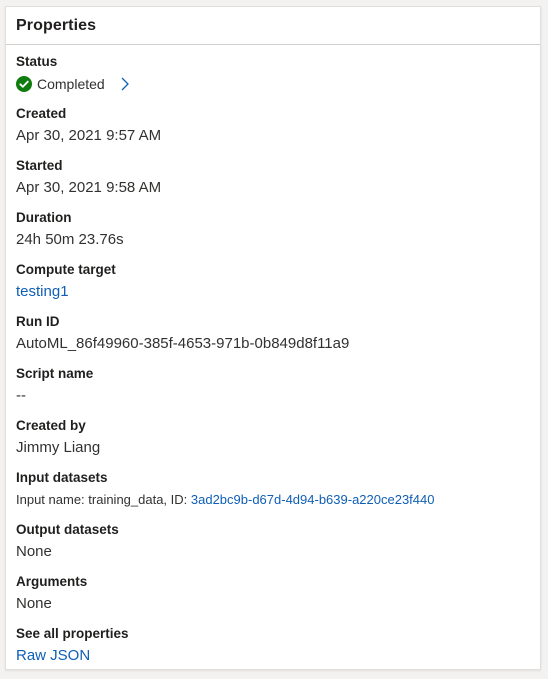 The image size is (548, 679). What do you see at coordinates (56, 25) in the screenshot?
I see `panel-title: Properties` at bounding box center [56, 25].